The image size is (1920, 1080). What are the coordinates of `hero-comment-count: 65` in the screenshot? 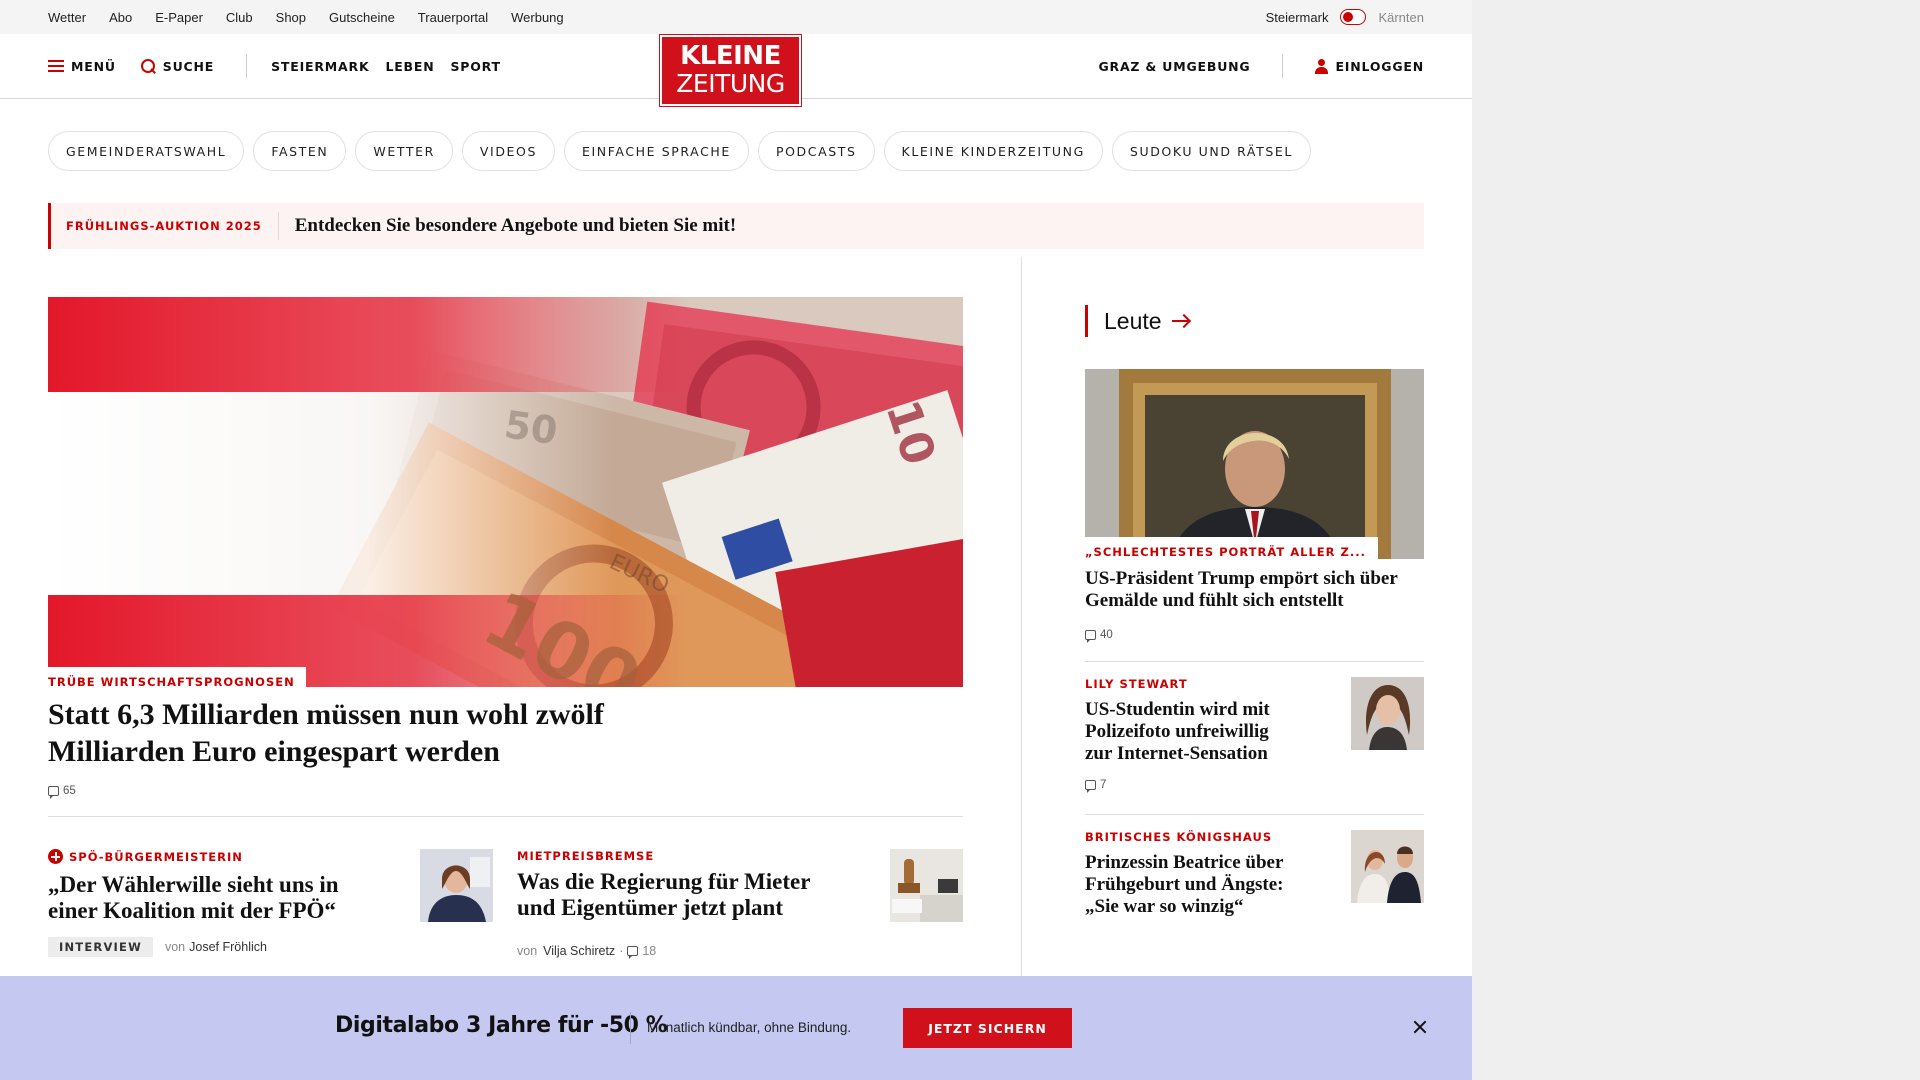 It's located at (62, 792).